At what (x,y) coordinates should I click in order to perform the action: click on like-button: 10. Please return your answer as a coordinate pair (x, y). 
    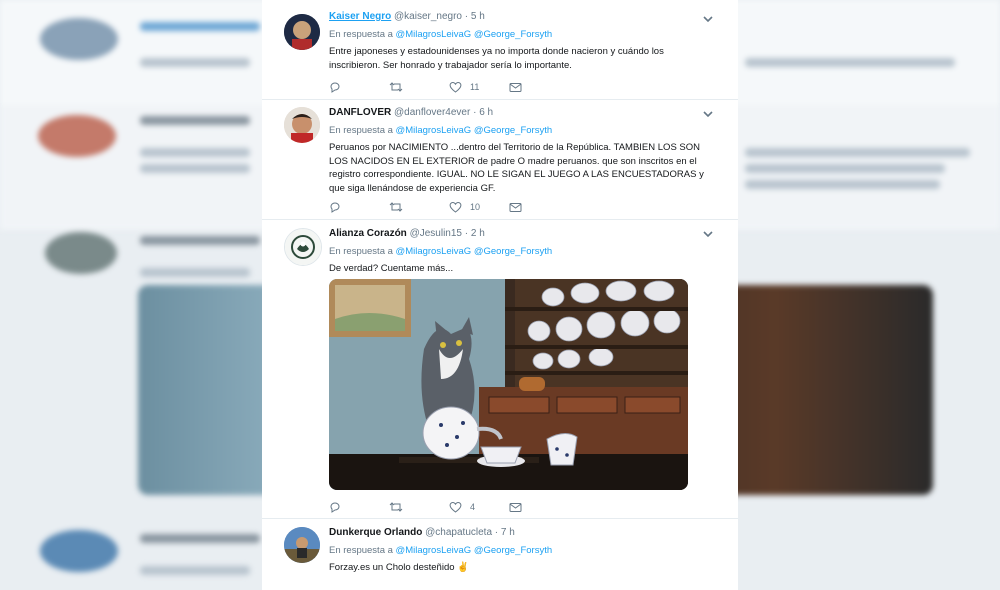
    Looking at the image, I should click on (479, 207).